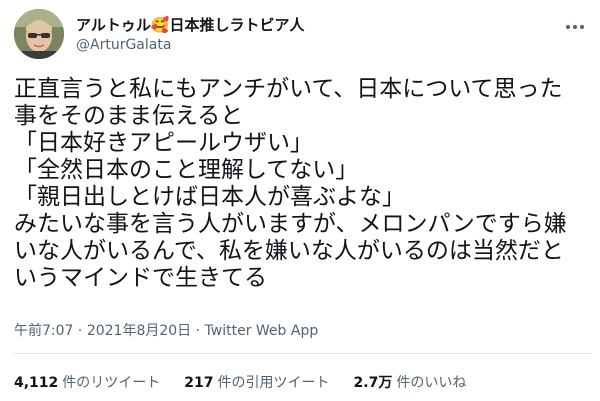 Image resolution: width=600 pixels, height=401 pixels. I want to click on tweet-date: 2021年8月20日, so click(139, 331).